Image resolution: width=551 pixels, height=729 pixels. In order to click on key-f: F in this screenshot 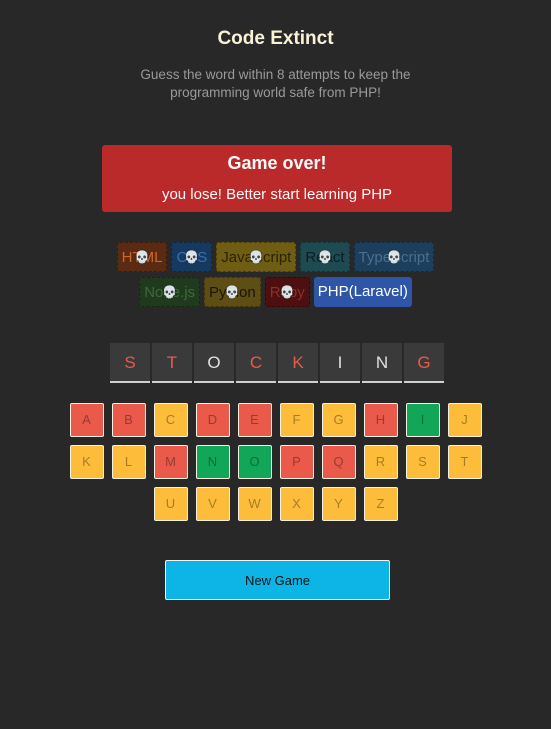, I will do `click(296, 420)`.